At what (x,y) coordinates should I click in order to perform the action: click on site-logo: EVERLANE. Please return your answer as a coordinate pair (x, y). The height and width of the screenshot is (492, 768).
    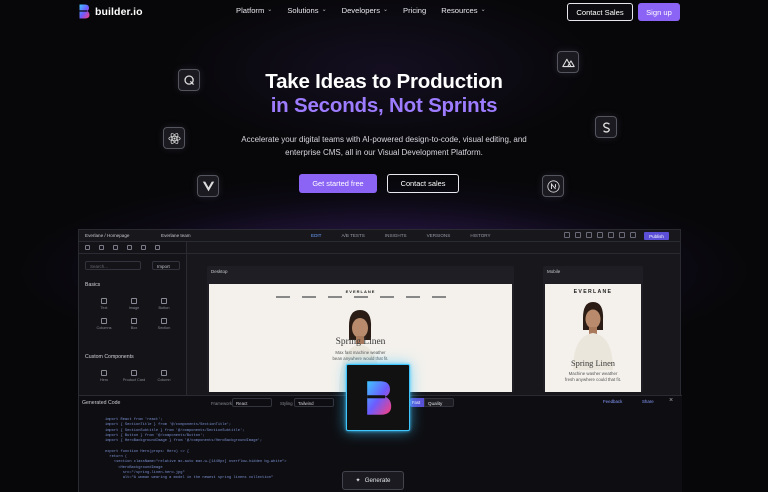
    Looking at the image, I should click on (360, 291).